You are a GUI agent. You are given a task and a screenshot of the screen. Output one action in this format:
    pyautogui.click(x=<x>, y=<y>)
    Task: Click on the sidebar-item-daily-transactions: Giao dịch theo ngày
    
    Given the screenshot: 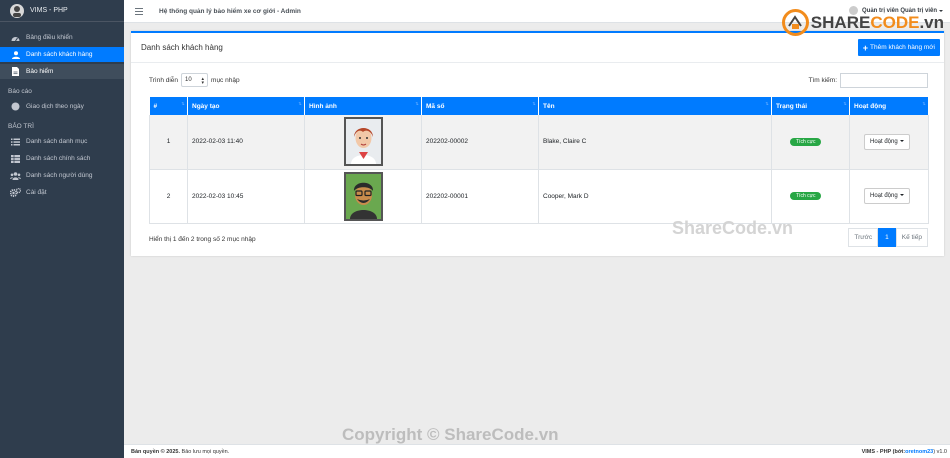 What is the action you would take?
    pyautogui.click(x=62, y=106)
    